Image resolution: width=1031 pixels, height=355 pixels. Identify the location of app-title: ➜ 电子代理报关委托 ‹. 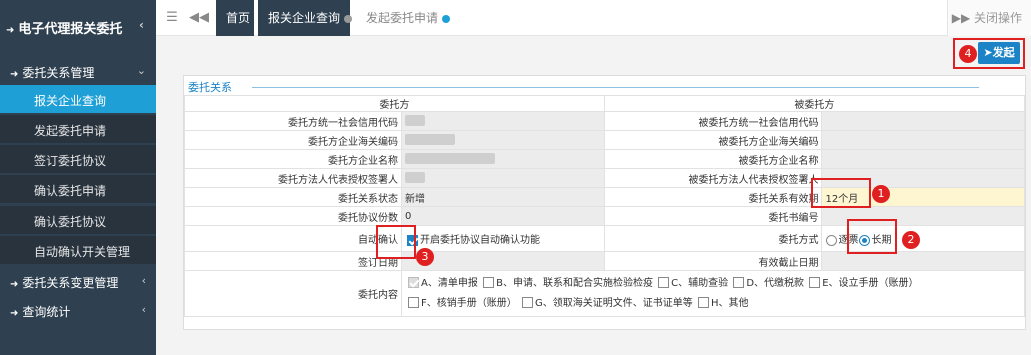
(78, 27).